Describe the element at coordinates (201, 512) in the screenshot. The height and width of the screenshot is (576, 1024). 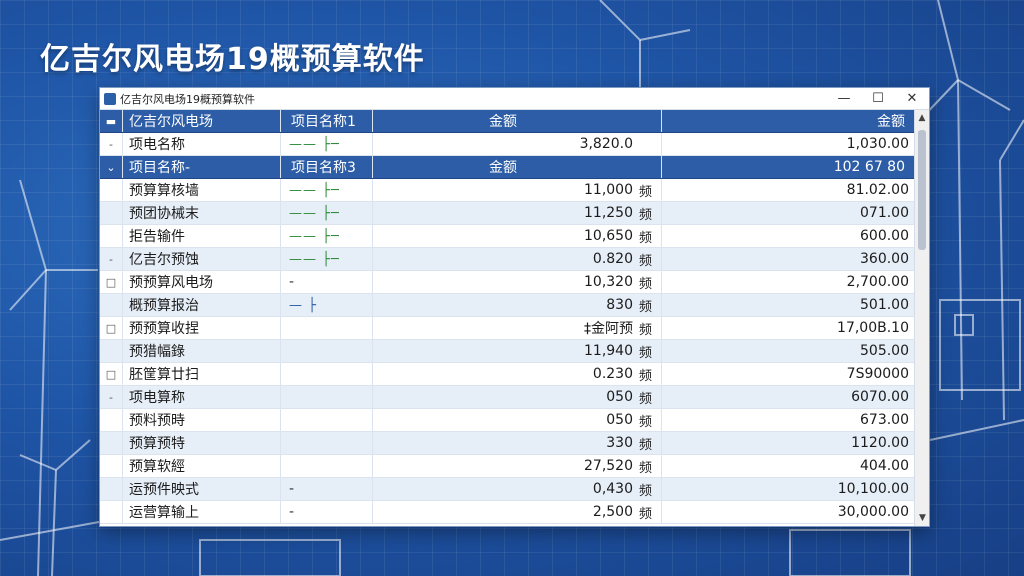
I see `row-name-cell: 运营算输上` at that location.